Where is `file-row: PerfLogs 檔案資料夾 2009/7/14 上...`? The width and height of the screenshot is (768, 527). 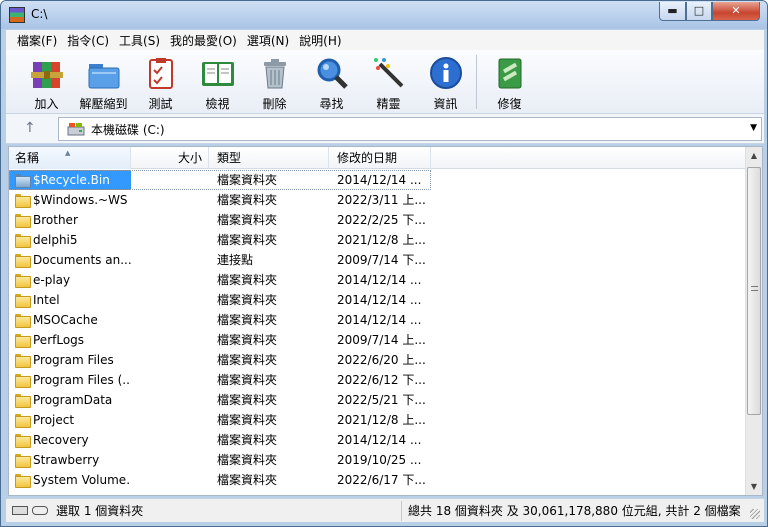 file-row: PerfLogs 檔案資料夾 2009/7/14 上... is located at coordinates (377, 340).